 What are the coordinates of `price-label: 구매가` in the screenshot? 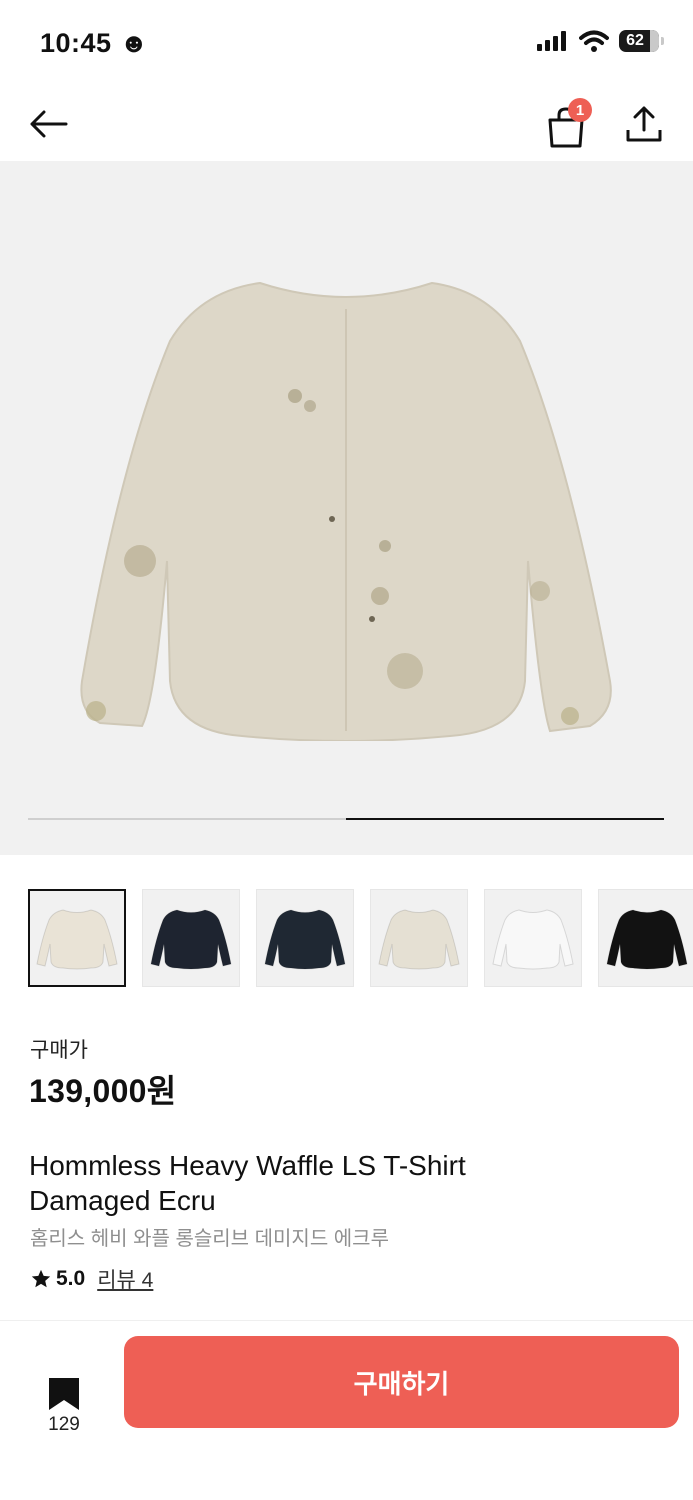 It's located at (59, 1050).